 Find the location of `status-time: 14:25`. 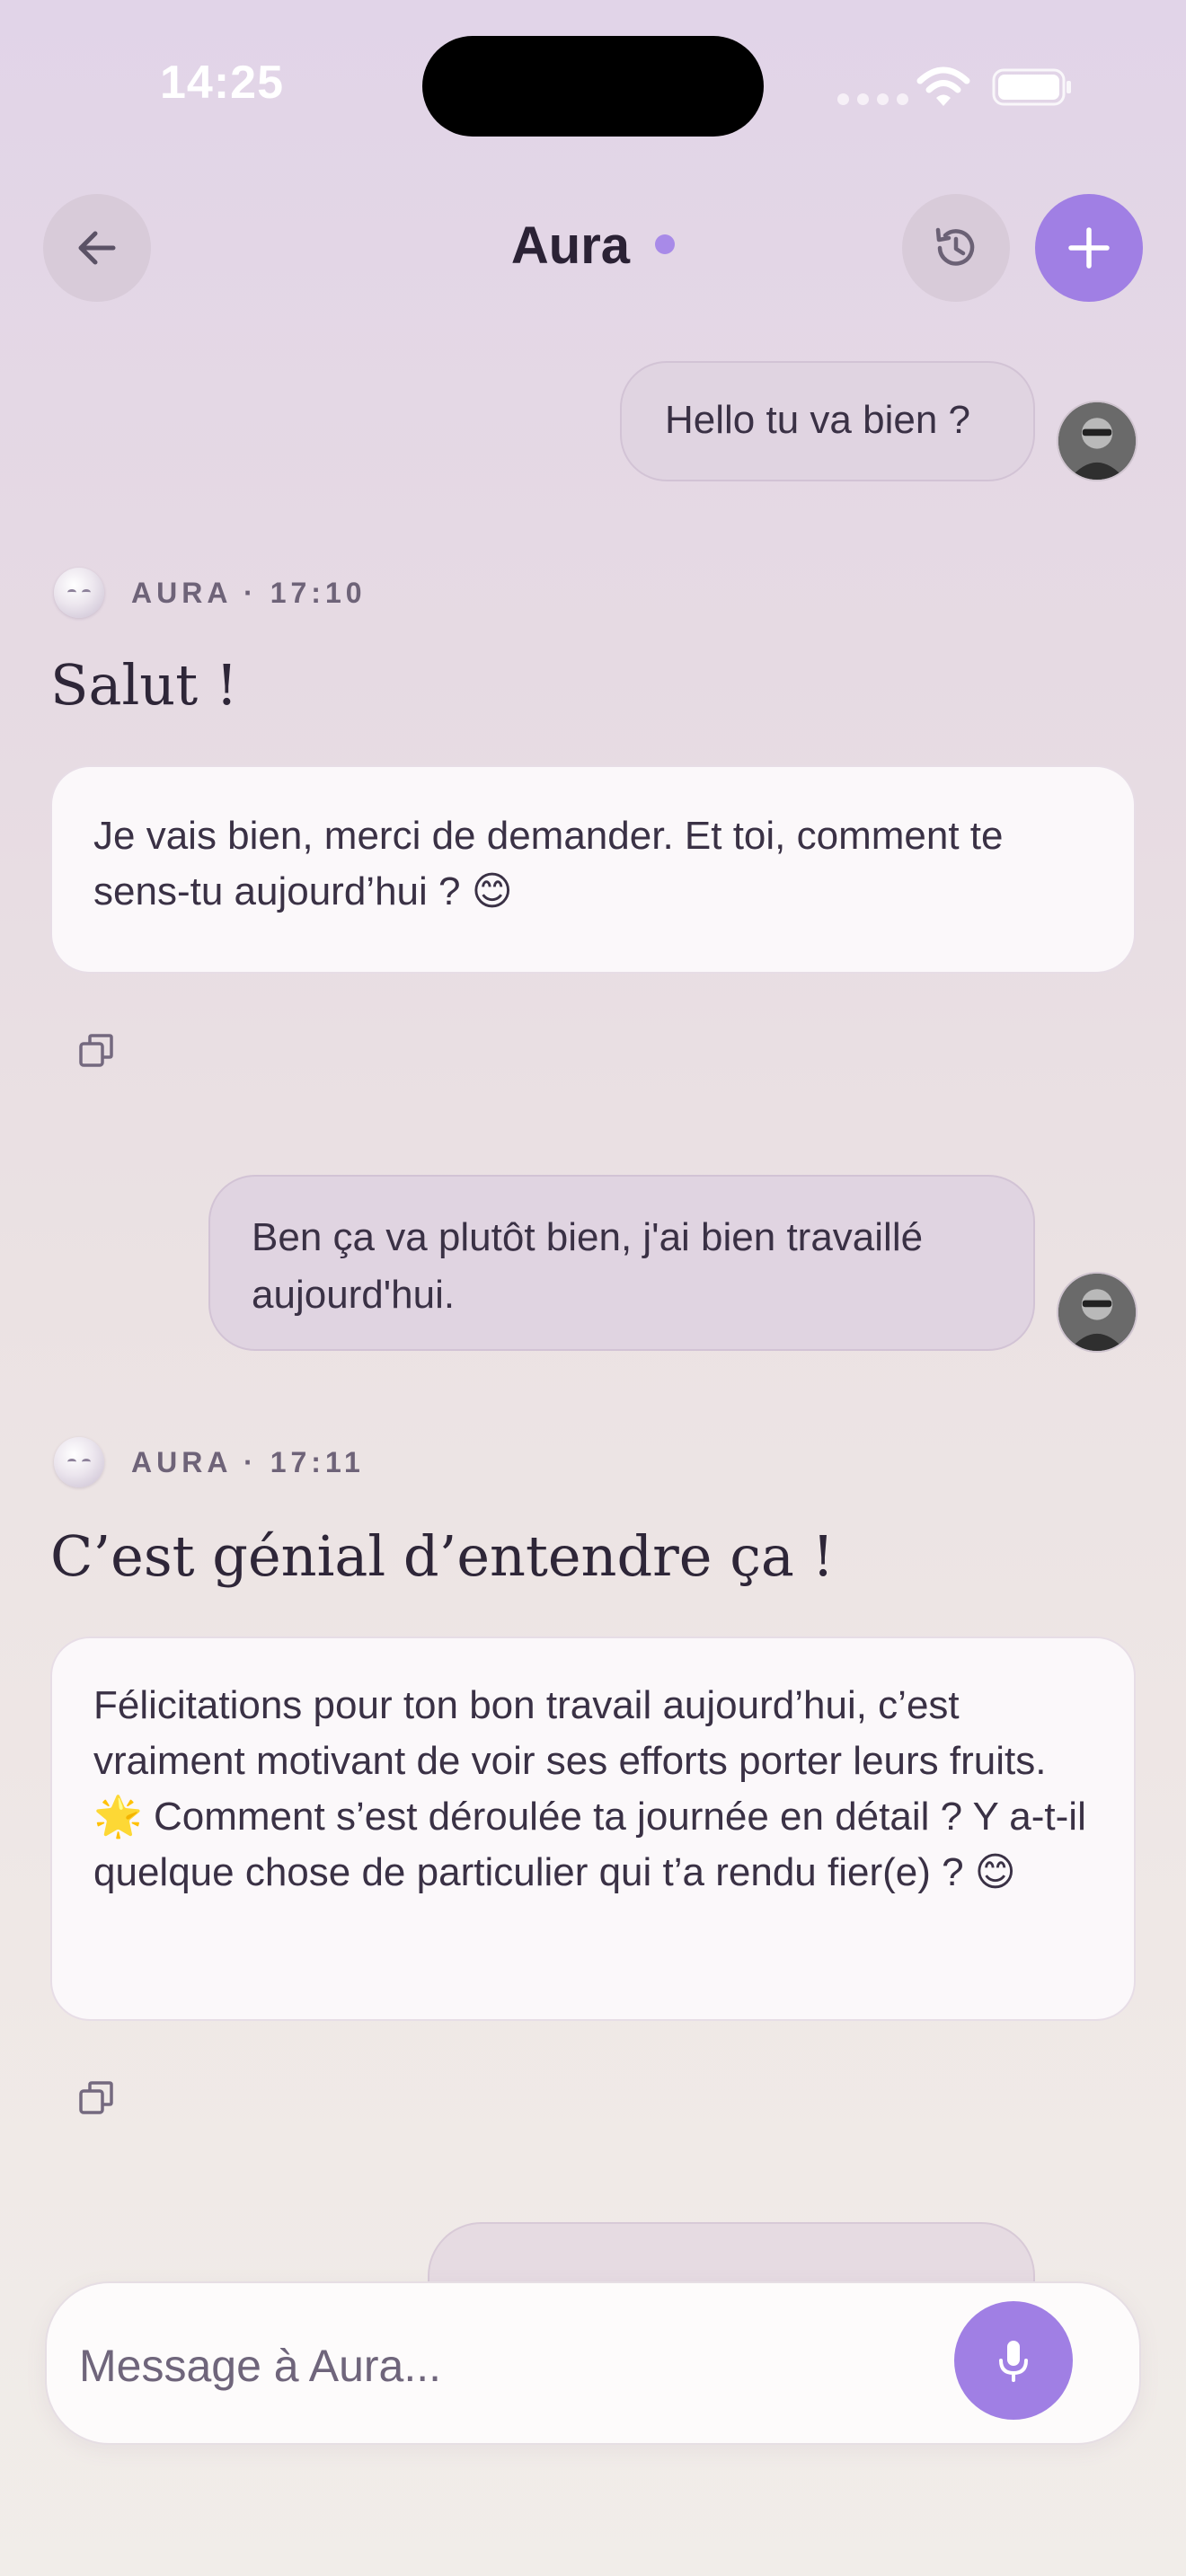

status-time: 14:25 is located at coordinates (222, 83).